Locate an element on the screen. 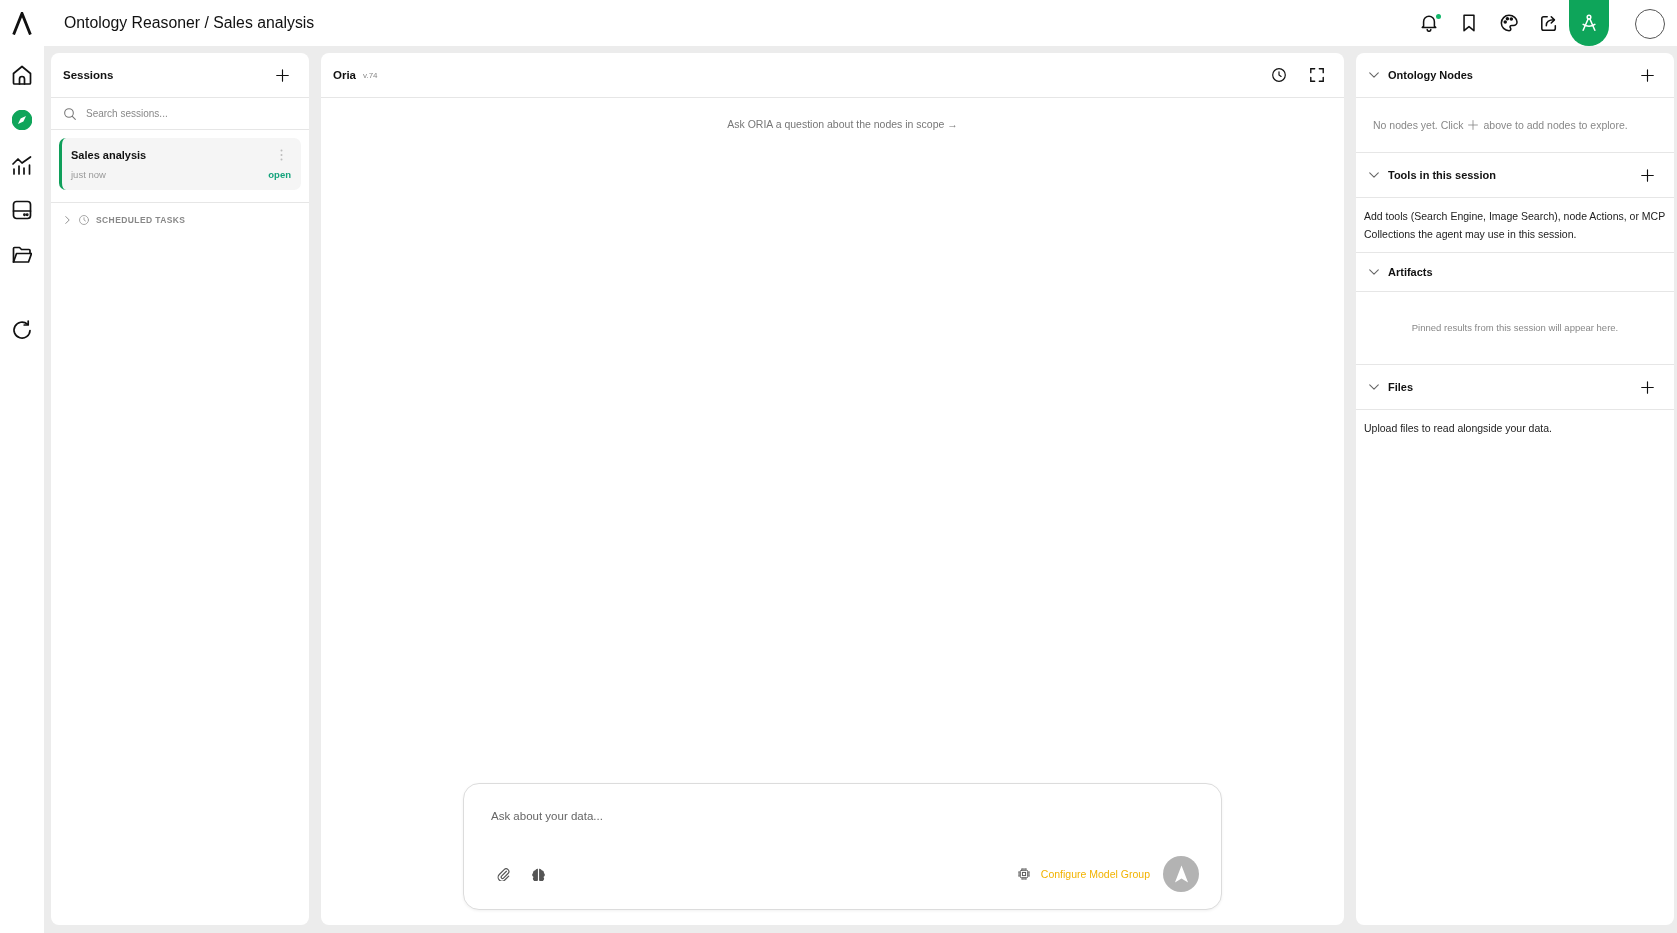  more-icon is located at coordinates (281, 155).